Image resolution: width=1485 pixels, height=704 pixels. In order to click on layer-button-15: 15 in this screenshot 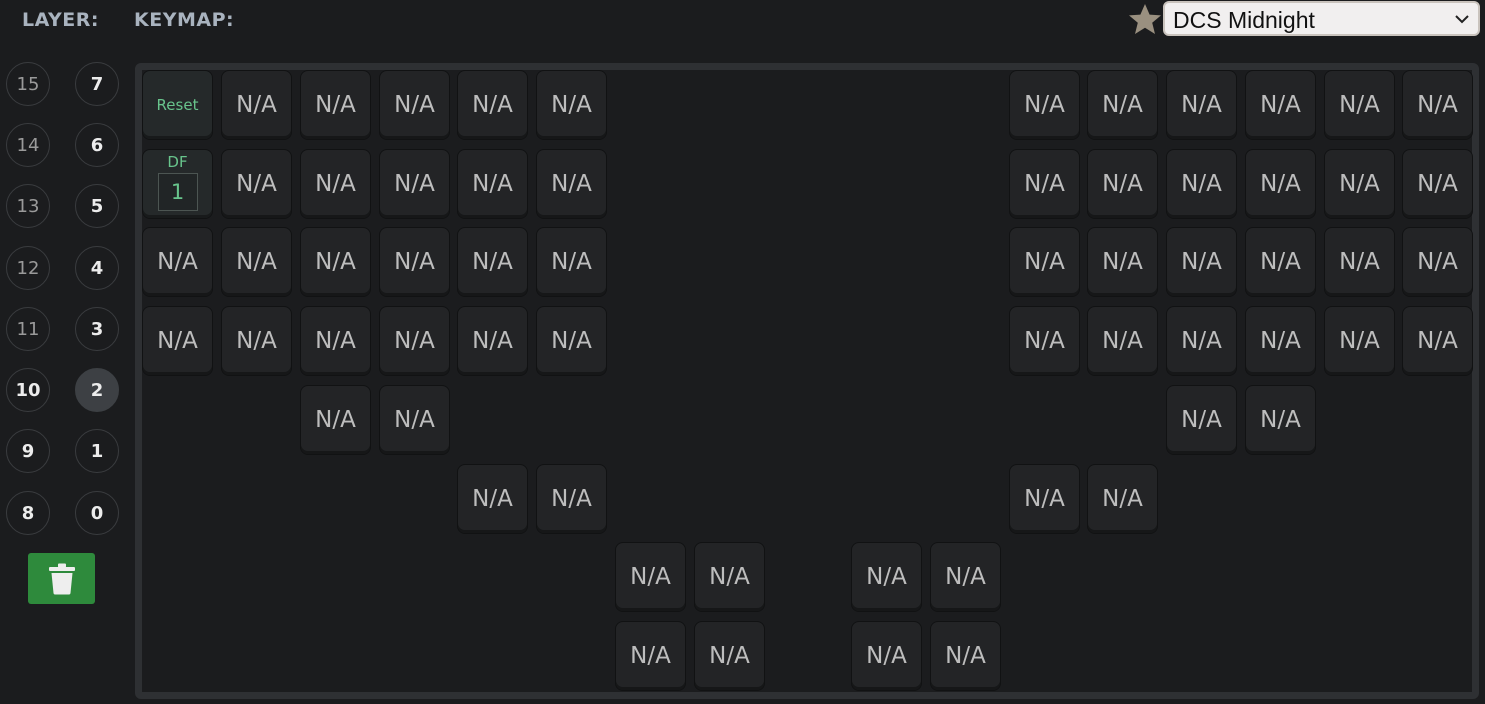, I will do `click(28, 84)`.